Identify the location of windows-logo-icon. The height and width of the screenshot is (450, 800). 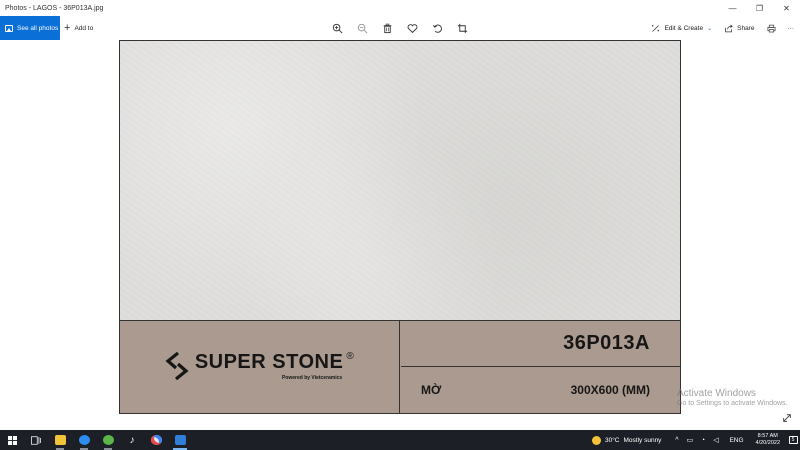
(12, 440).